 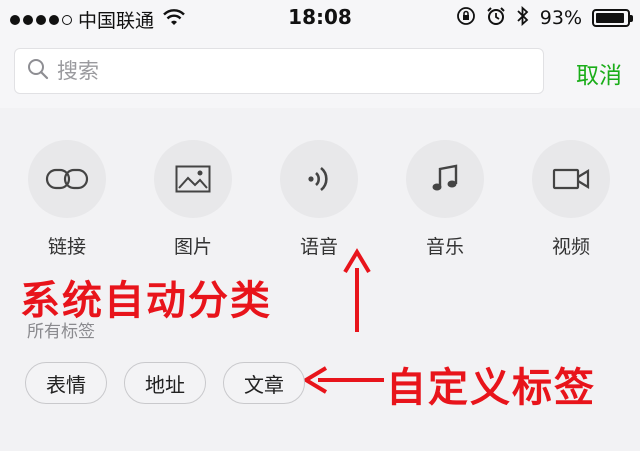 I want to click on annotation-custom-tags: 自定义标签, so click(x=491, y=388).